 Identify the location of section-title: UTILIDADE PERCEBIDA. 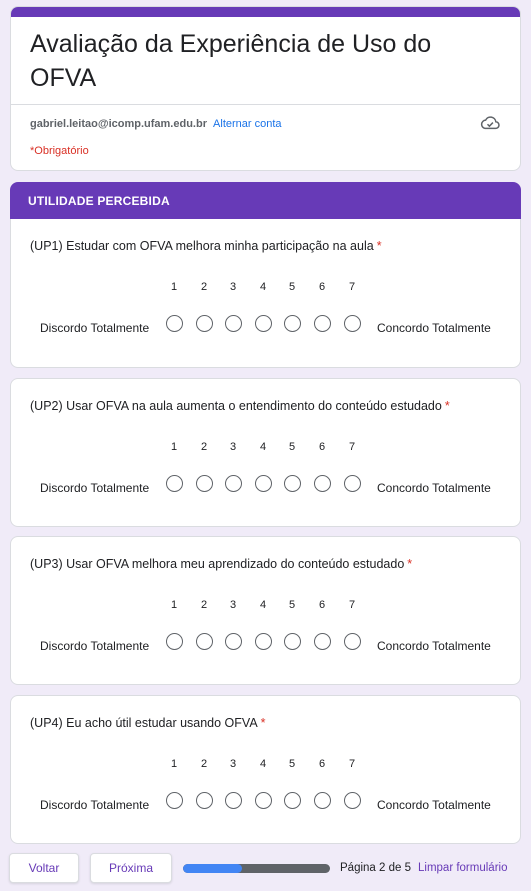
(99, 201).